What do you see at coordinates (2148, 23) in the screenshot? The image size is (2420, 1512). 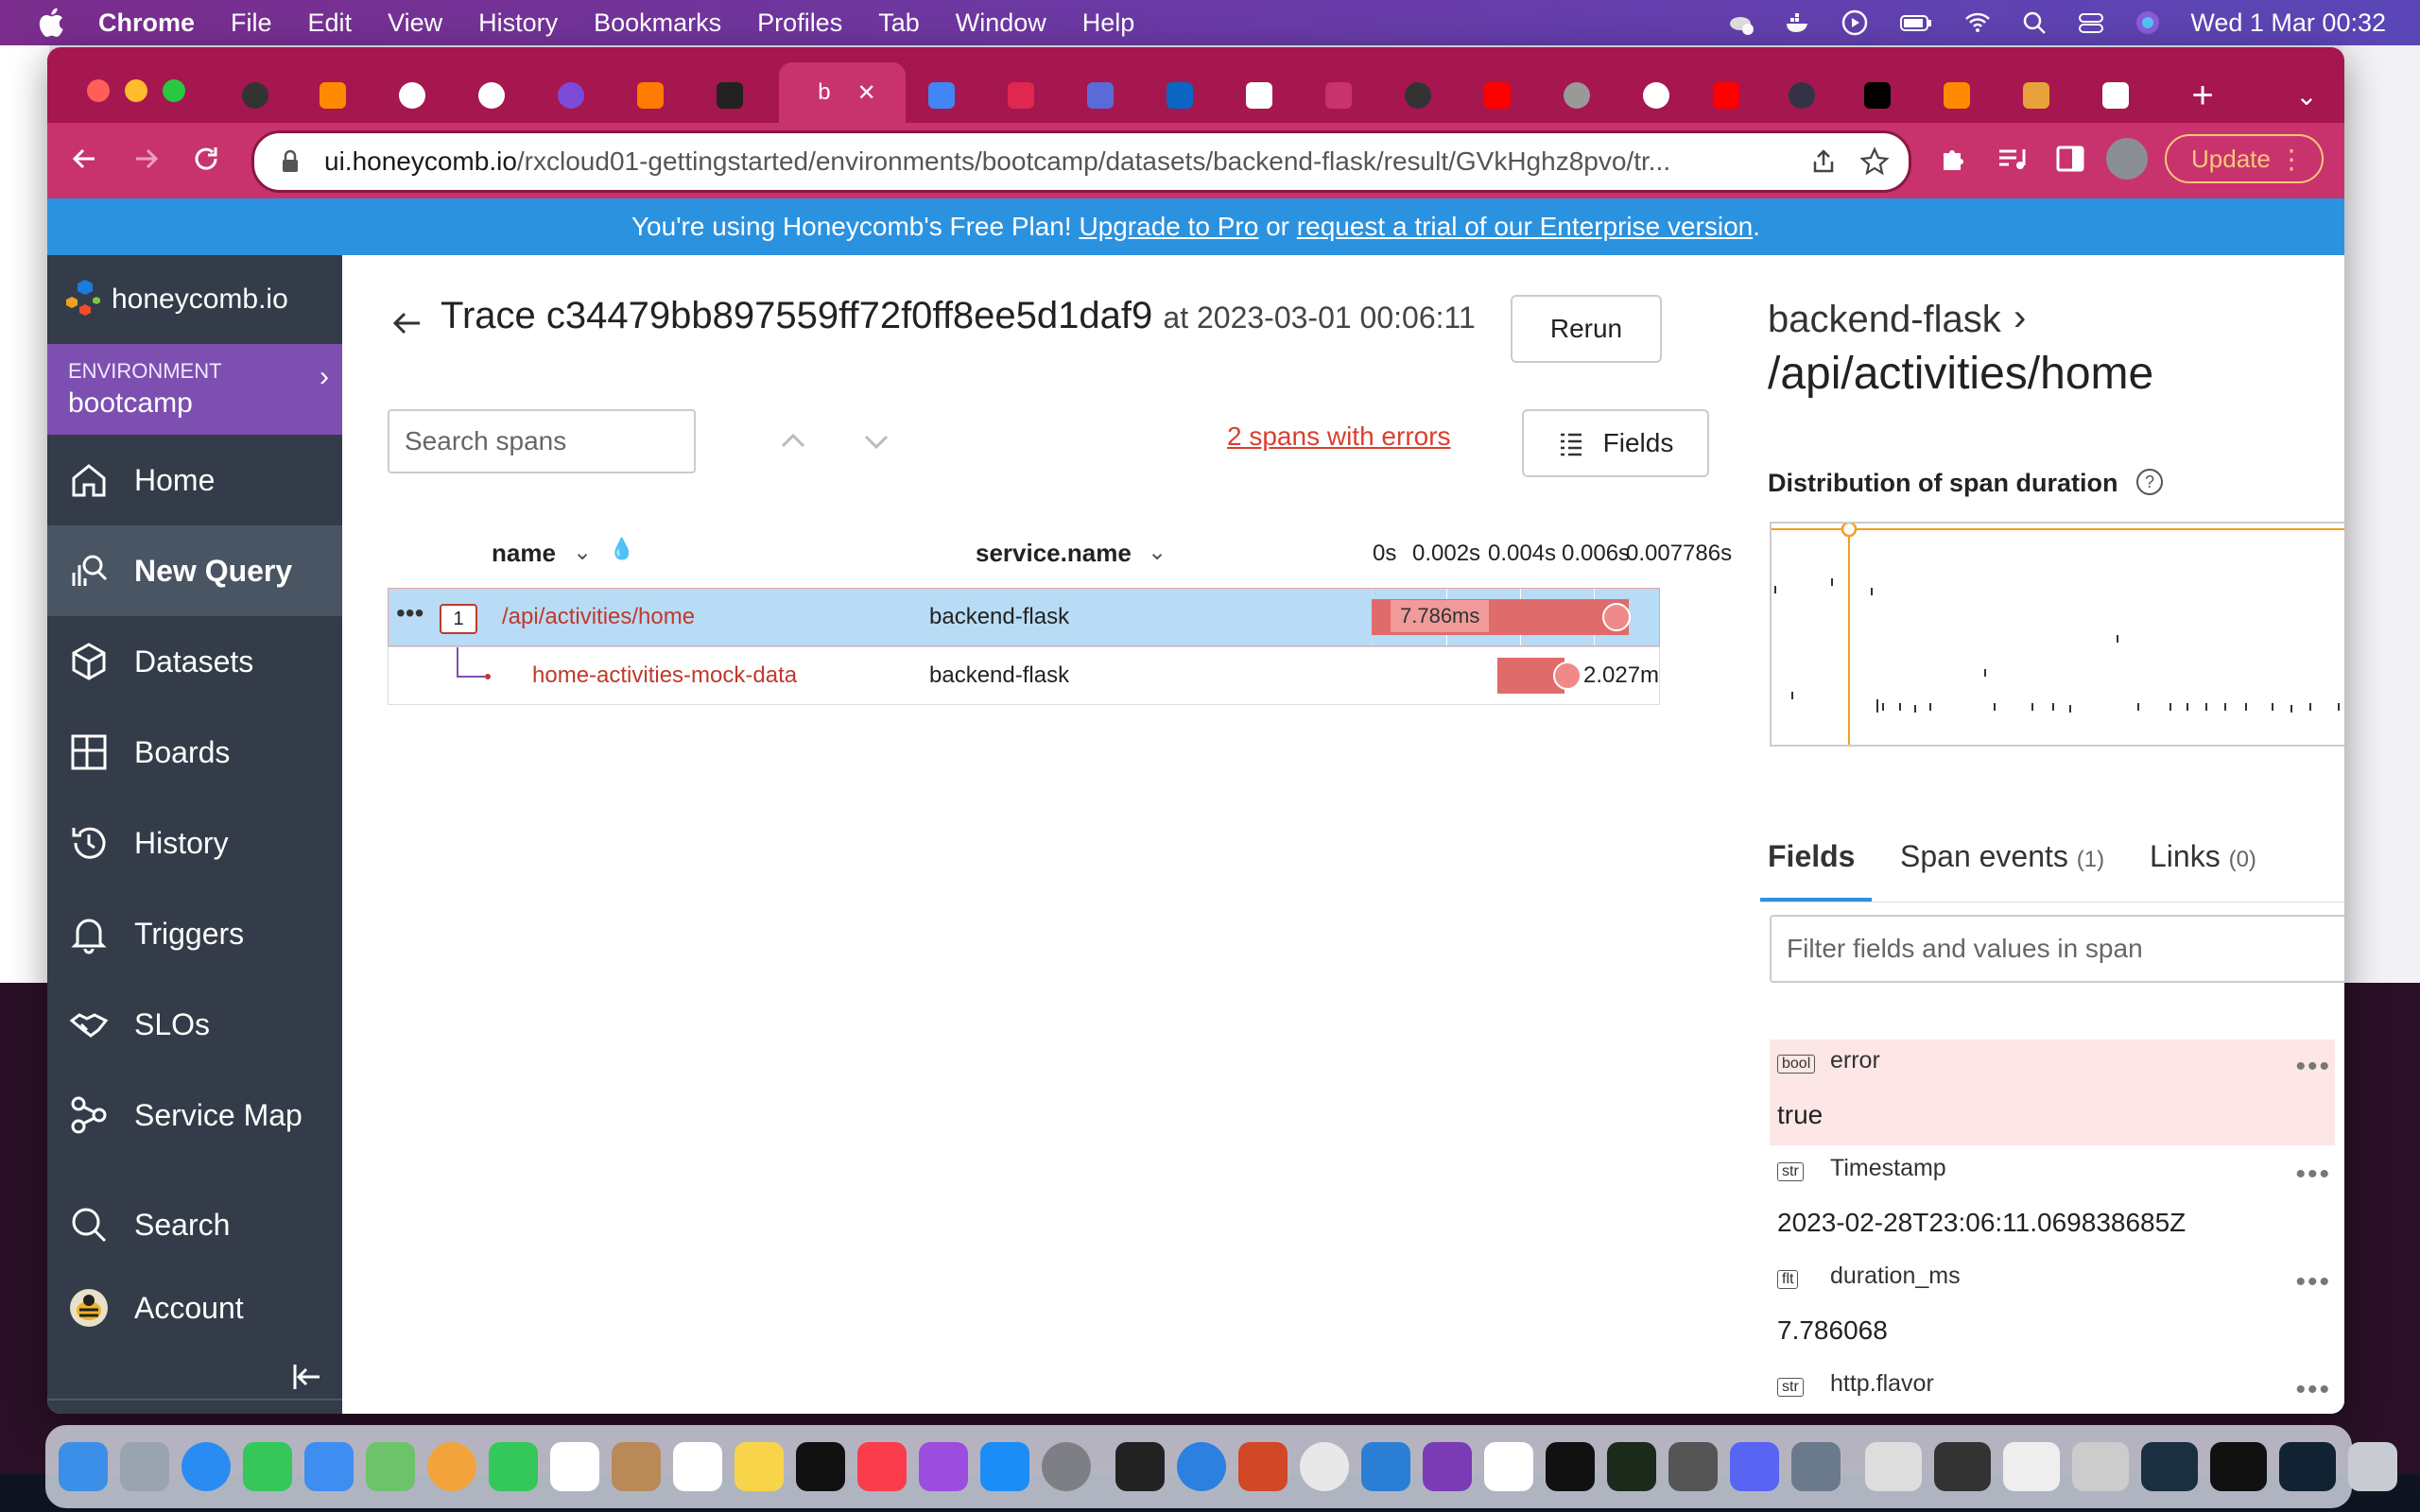 I see `siri-icon` at bounding box center [2148, 23].